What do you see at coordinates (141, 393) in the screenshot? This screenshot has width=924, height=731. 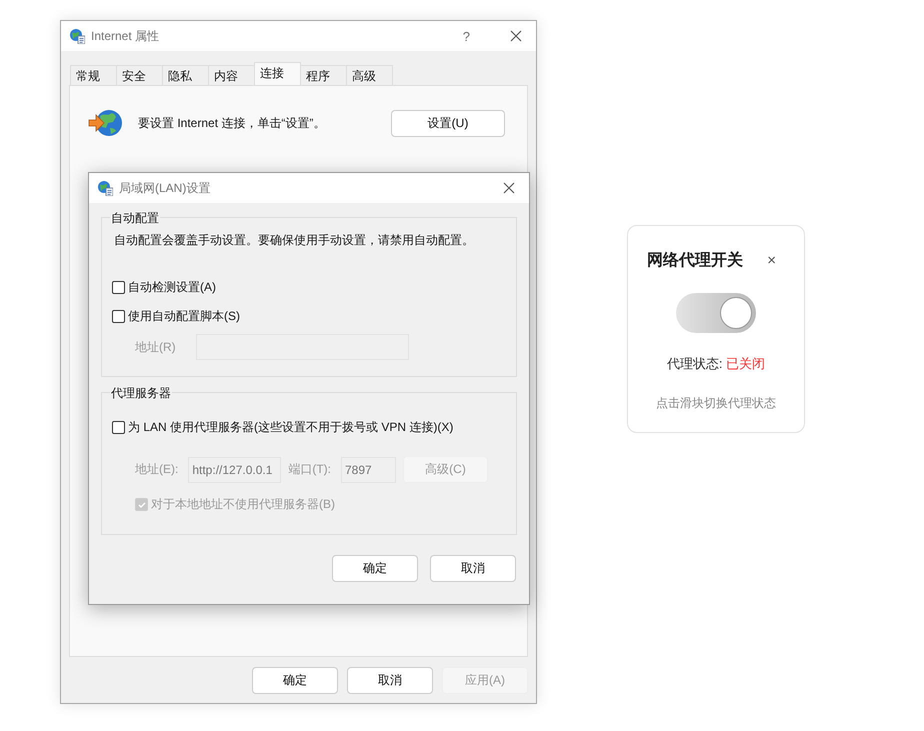 I see `group-title: 代理服务器` at bounding box center [141, 393].